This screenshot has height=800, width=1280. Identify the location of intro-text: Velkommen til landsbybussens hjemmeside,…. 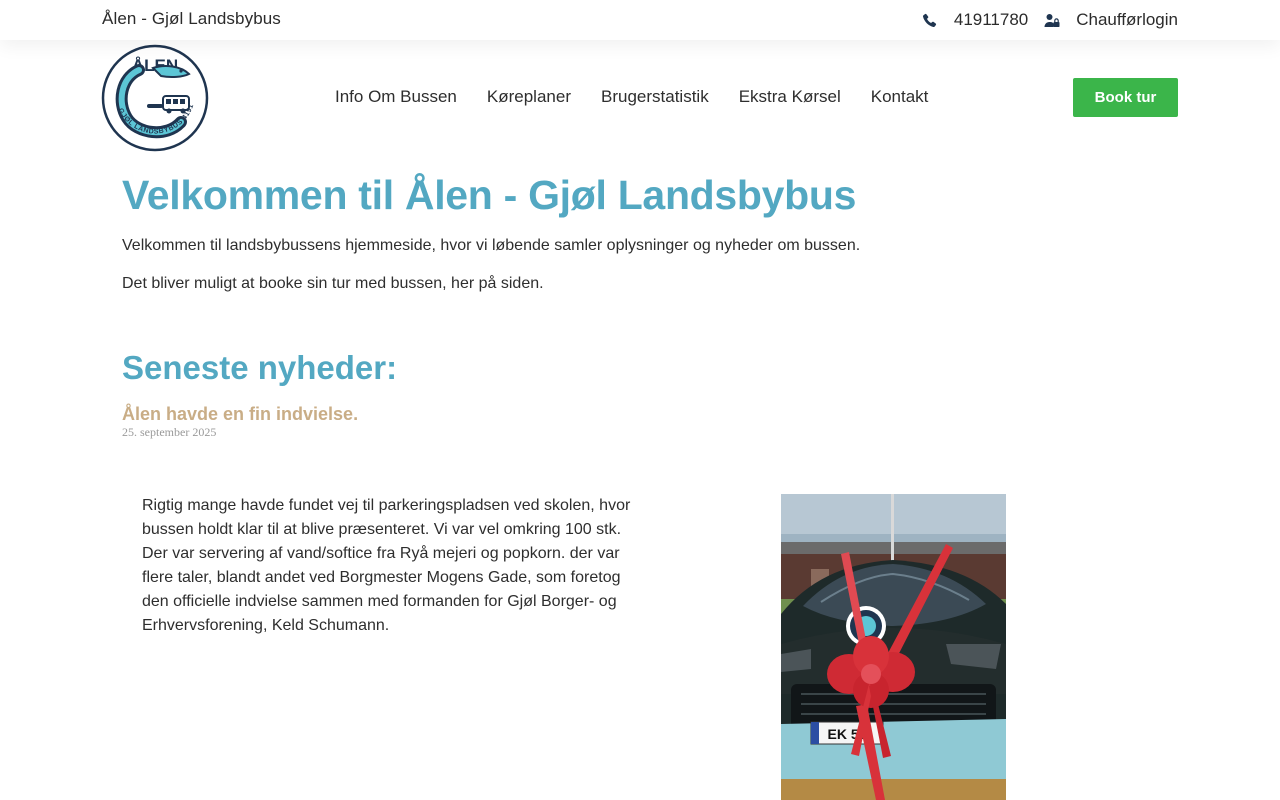
(491, 245).